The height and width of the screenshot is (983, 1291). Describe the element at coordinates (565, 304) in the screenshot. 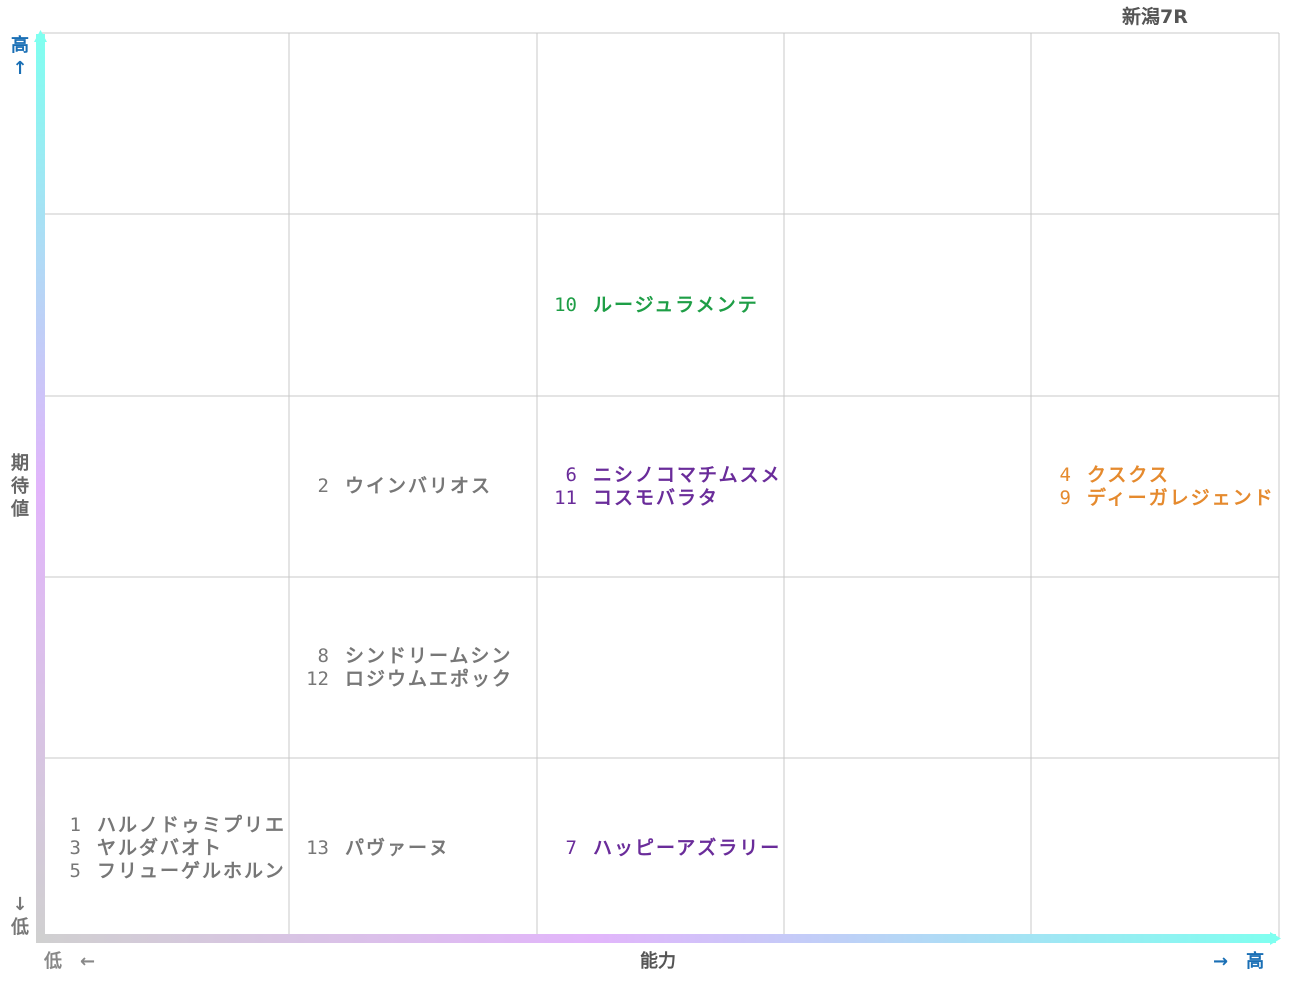

I see `horse-number: 10` at that location.